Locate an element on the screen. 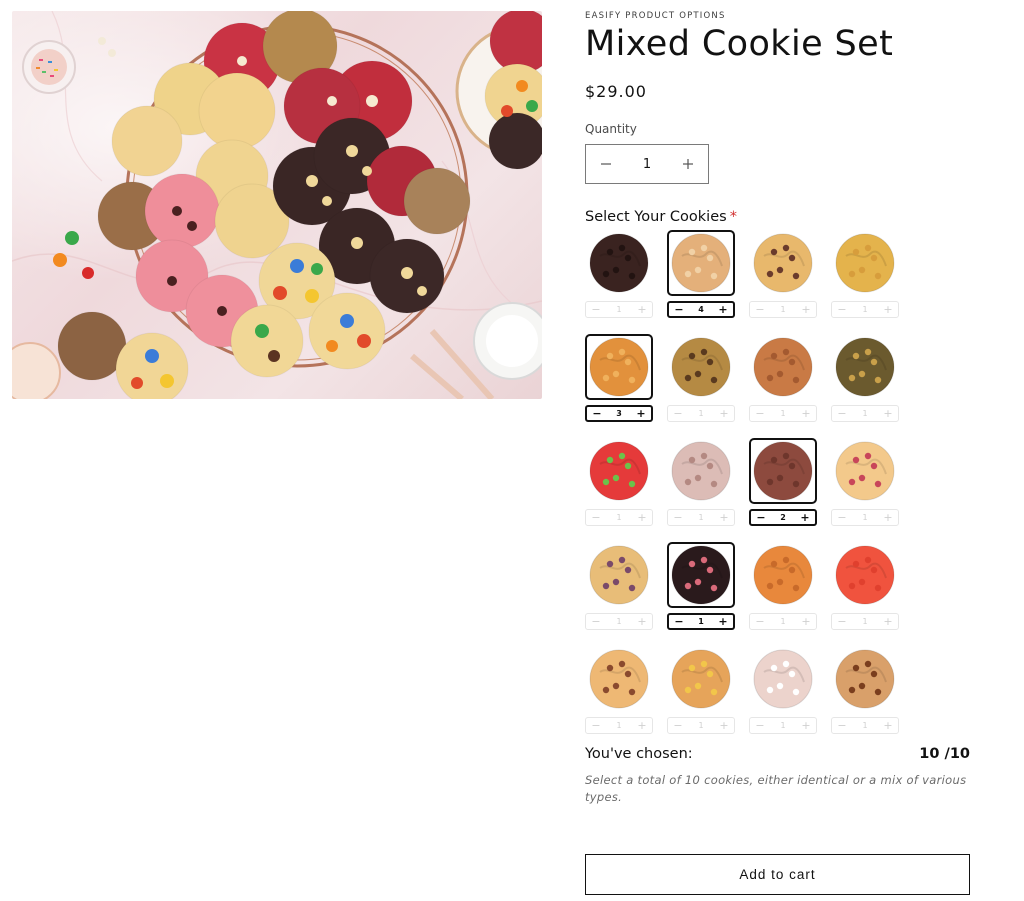 The height and width of the screenshot is (901, 1024). quantity-decrease-button is located at coordinates (606, 164).